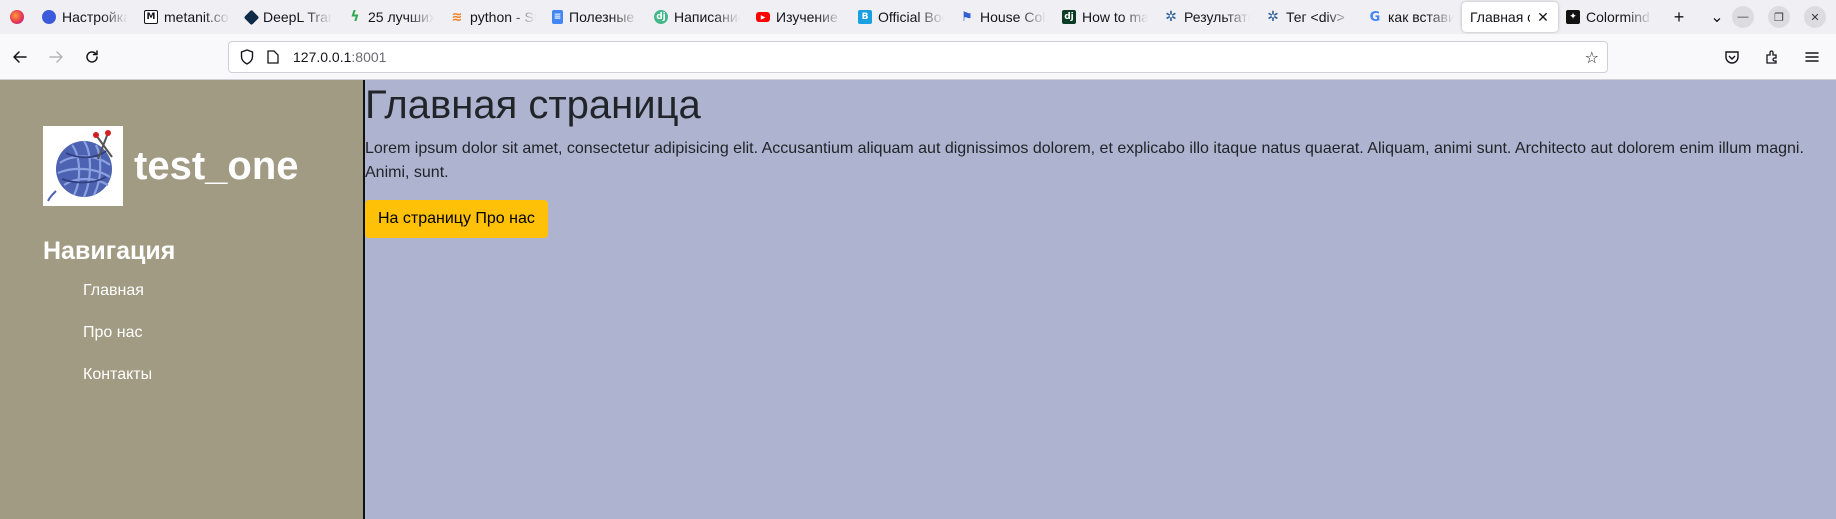  What do you see at coordinates (223, 333) in the screenshot?
I see `nav-item: Про нас` at bounding box center [223, 333].